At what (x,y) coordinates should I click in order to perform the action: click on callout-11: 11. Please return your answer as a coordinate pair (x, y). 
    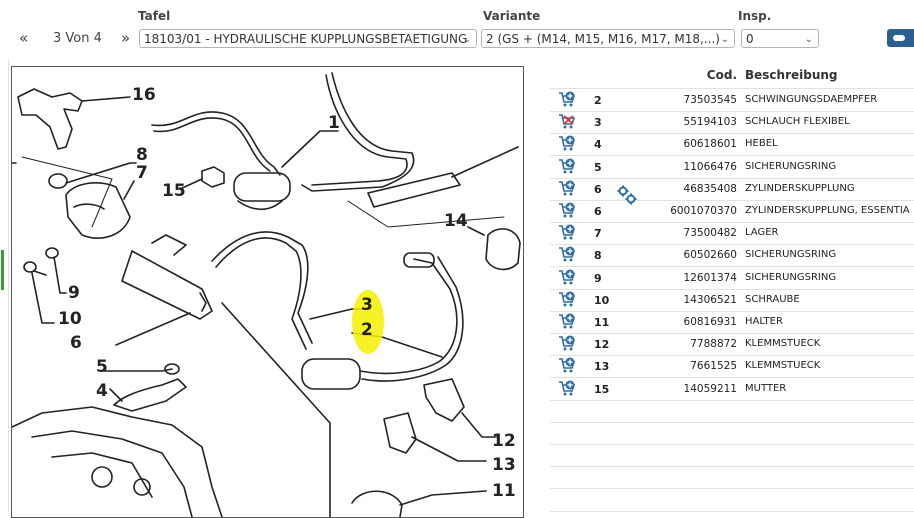
    Looking at the image, I should click on (504, 491).